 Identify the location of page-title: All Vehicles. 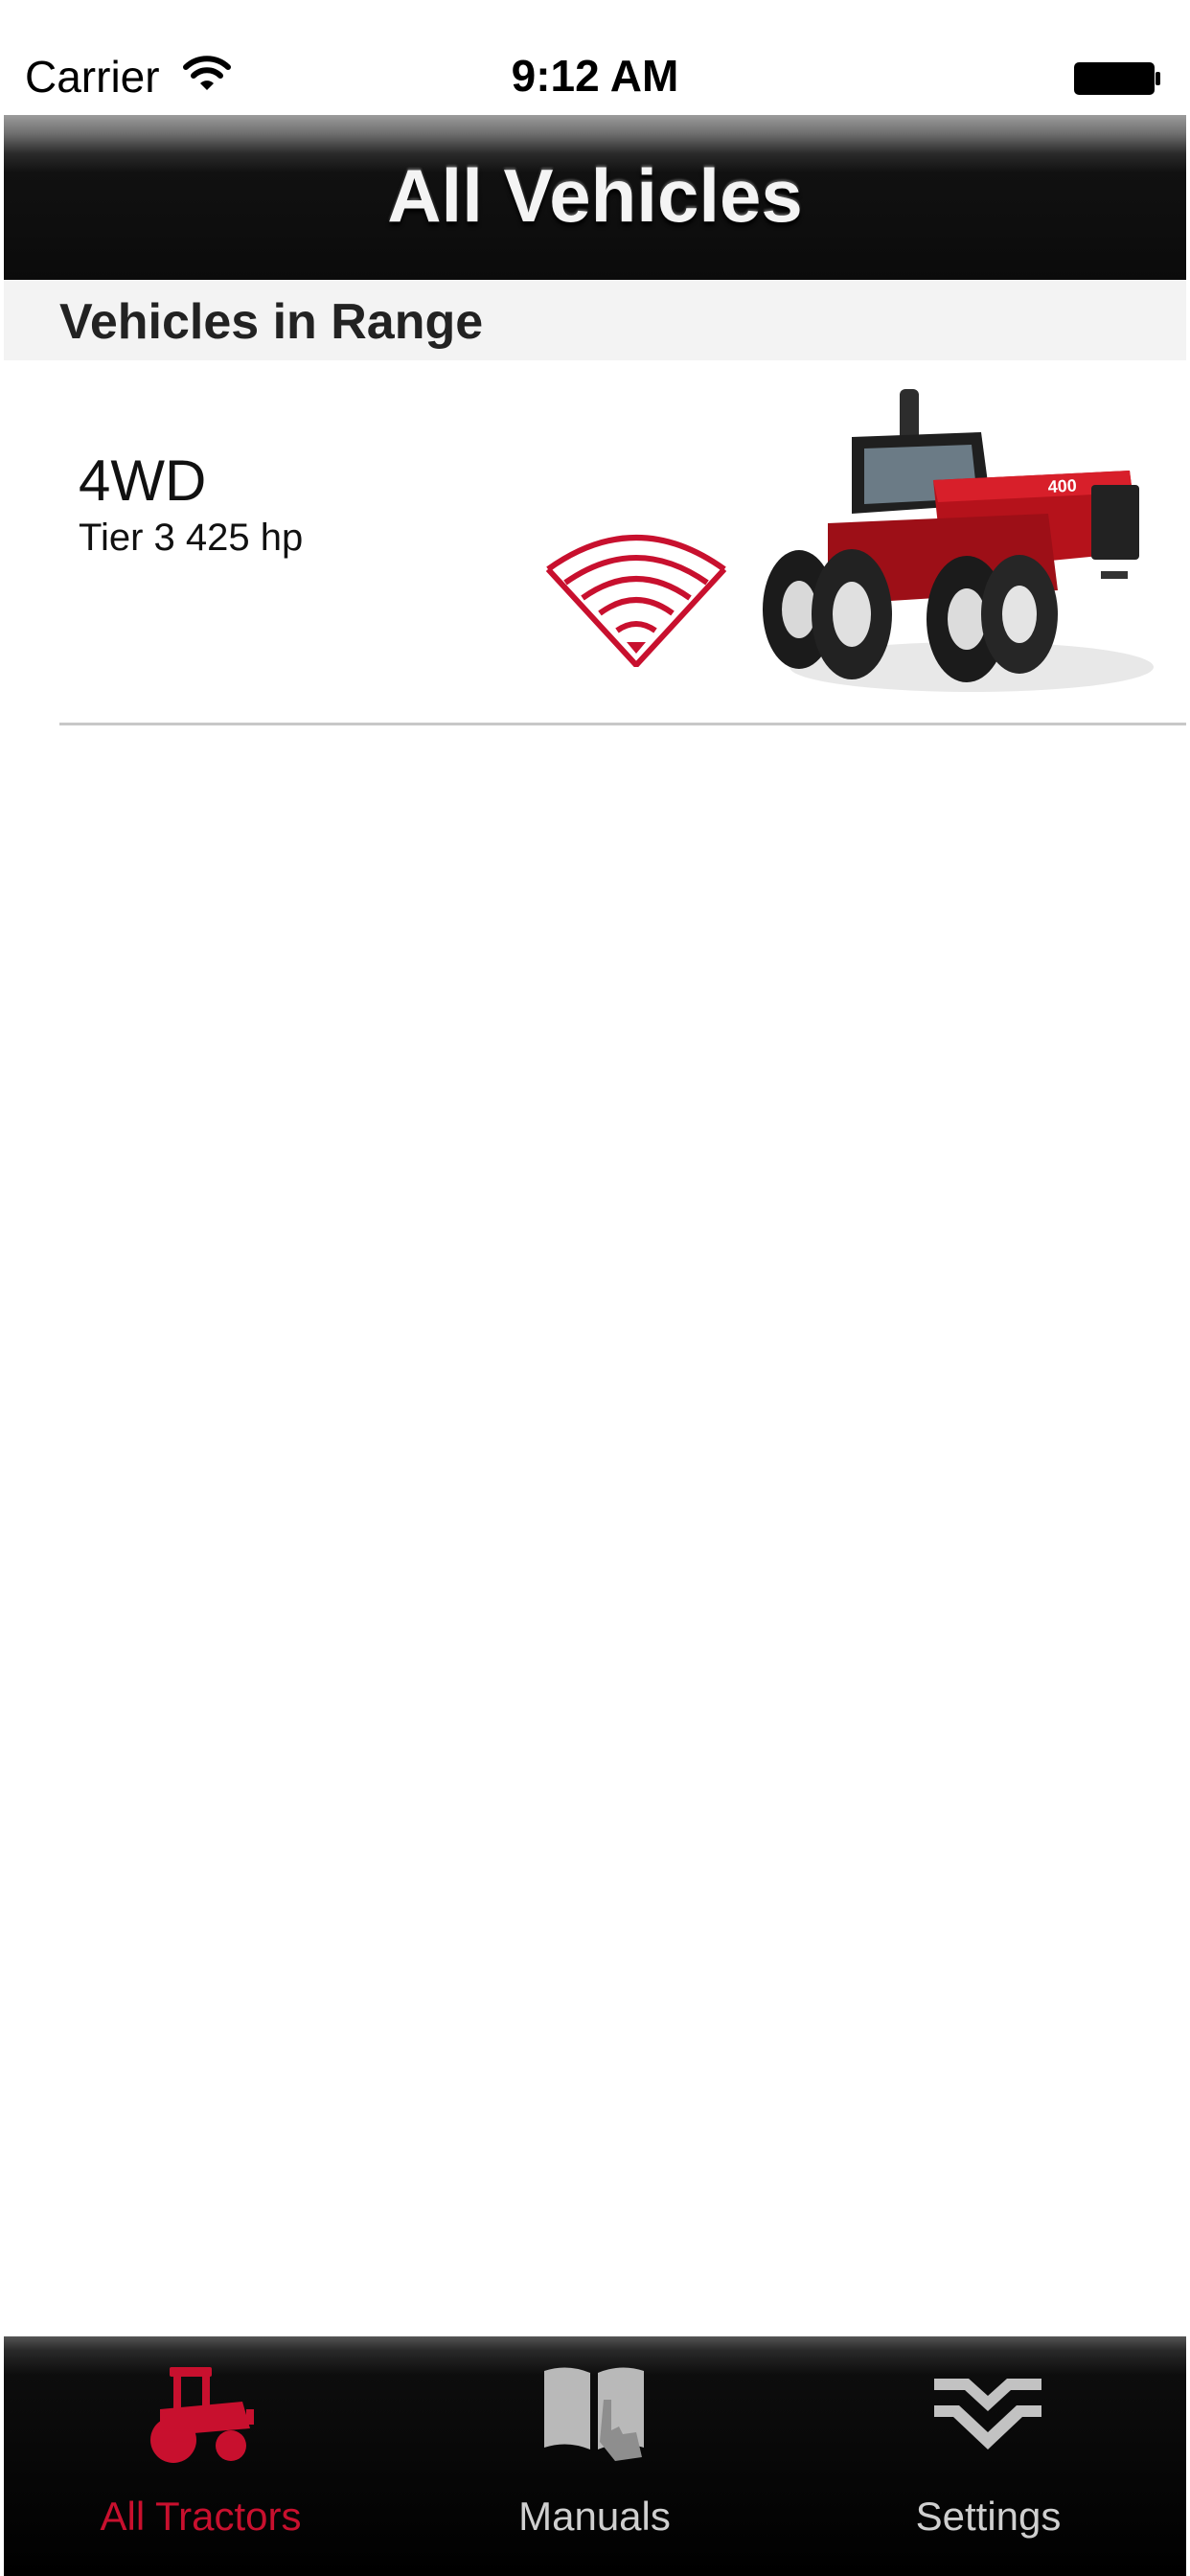
(595, 195).